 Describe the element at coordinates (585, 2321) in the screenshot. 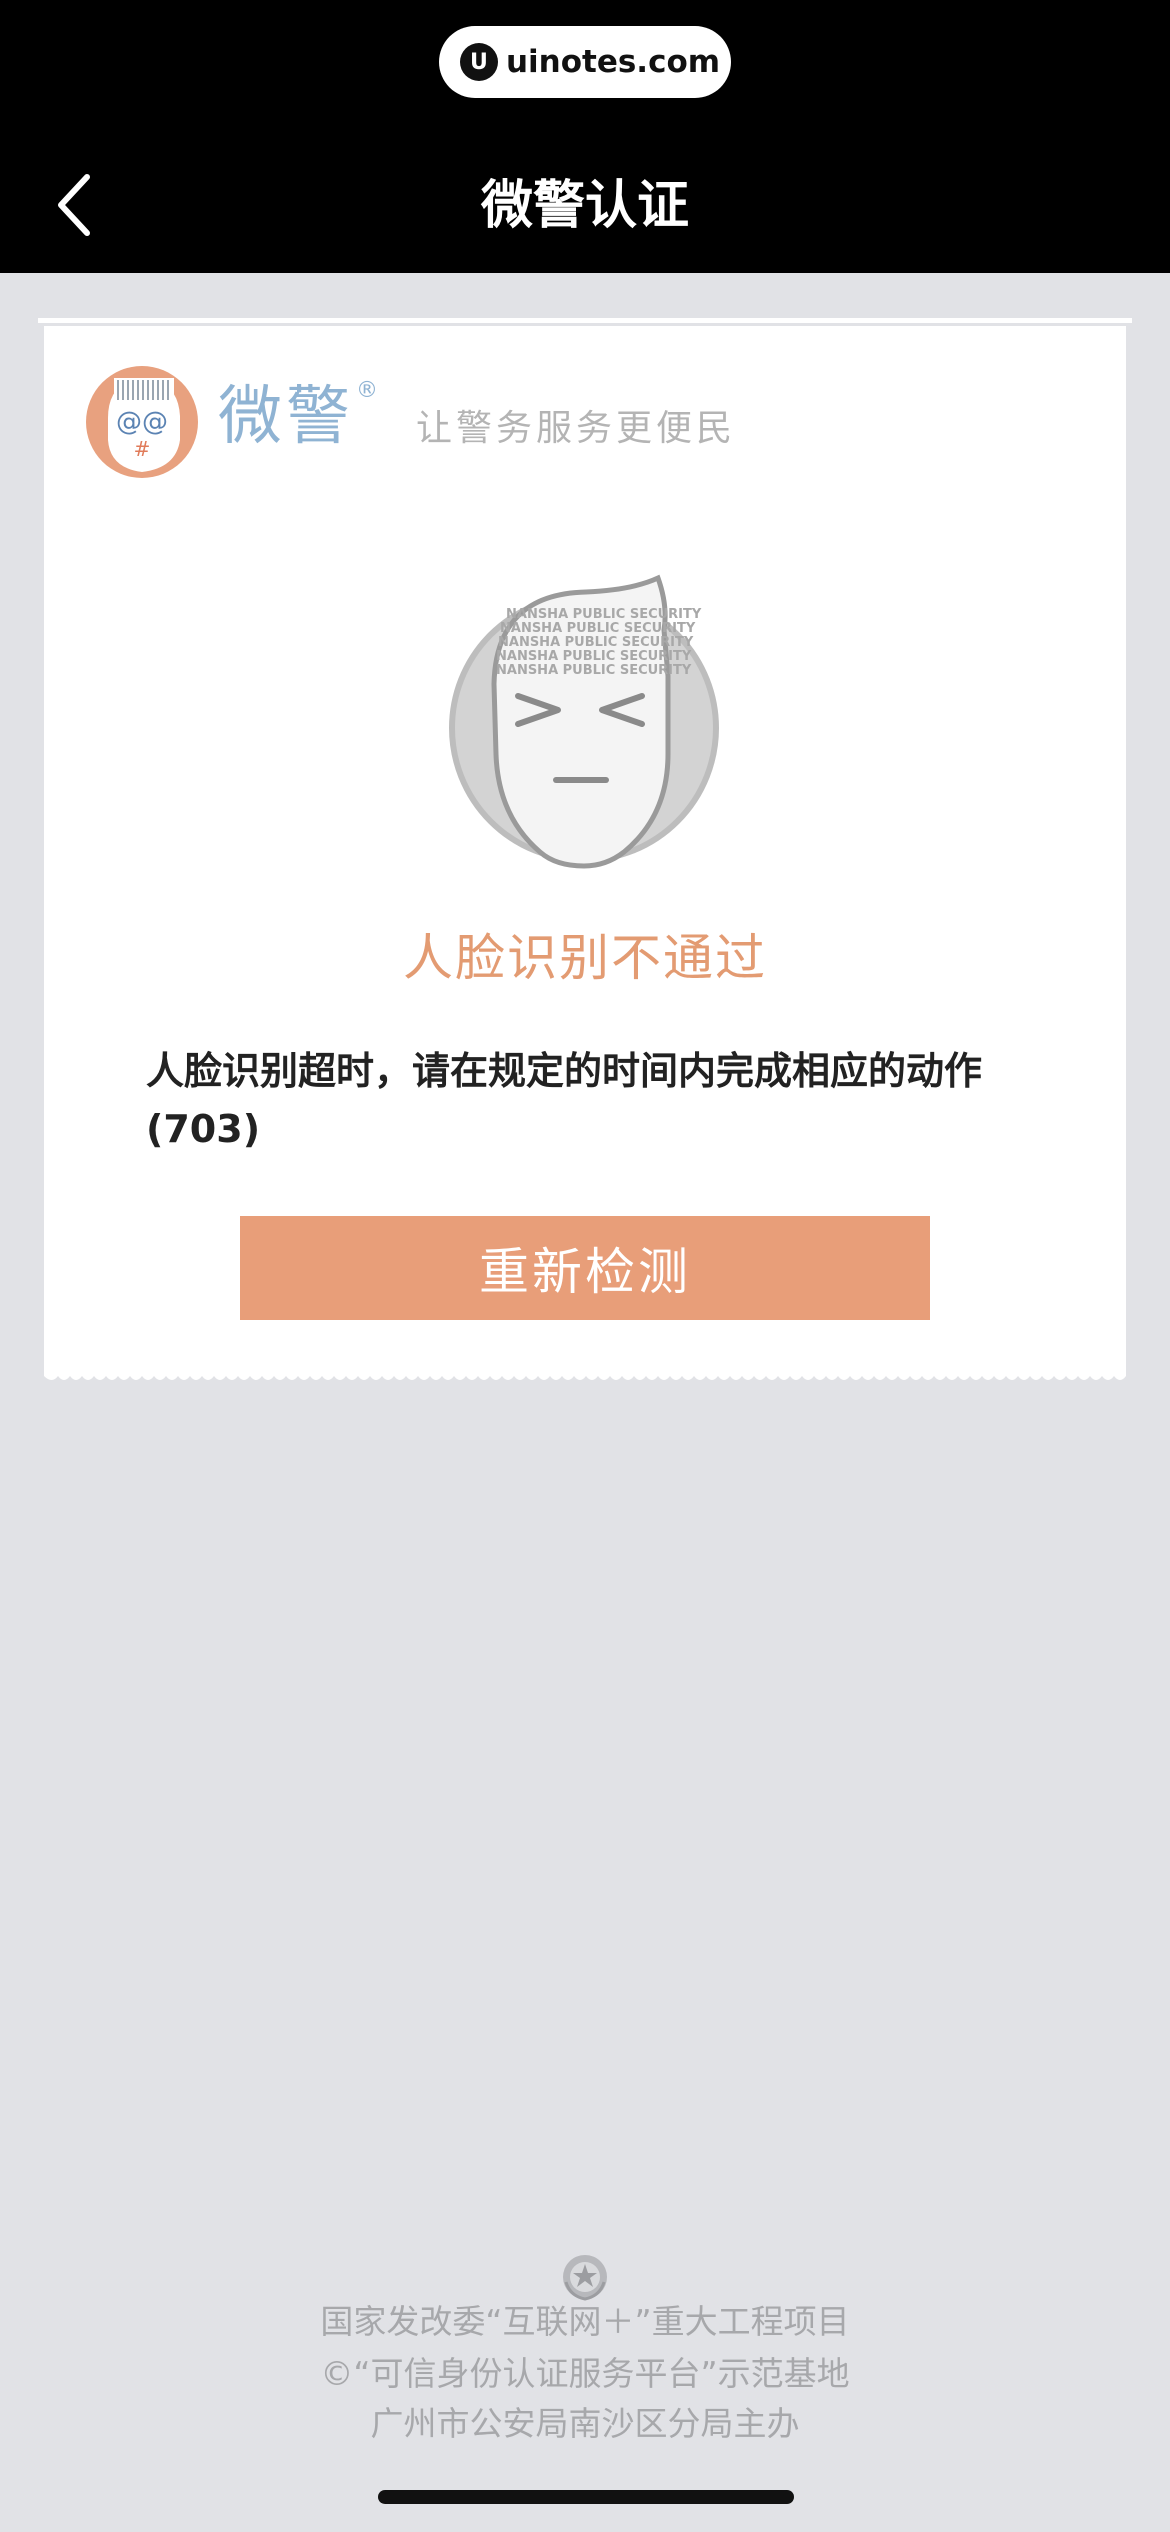

I see `footer-line-project: 国家发改委“互联网＋”重大工程项目` at that location.